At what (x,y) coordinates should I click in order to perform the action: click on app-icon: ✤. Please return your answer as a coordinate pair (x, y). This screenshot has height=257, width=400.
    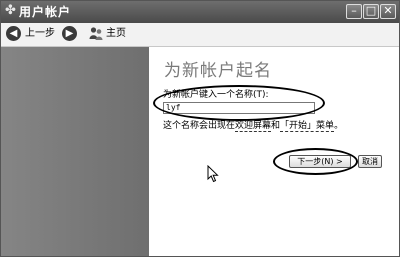
    Looking at the image, I should click on (10, 10).